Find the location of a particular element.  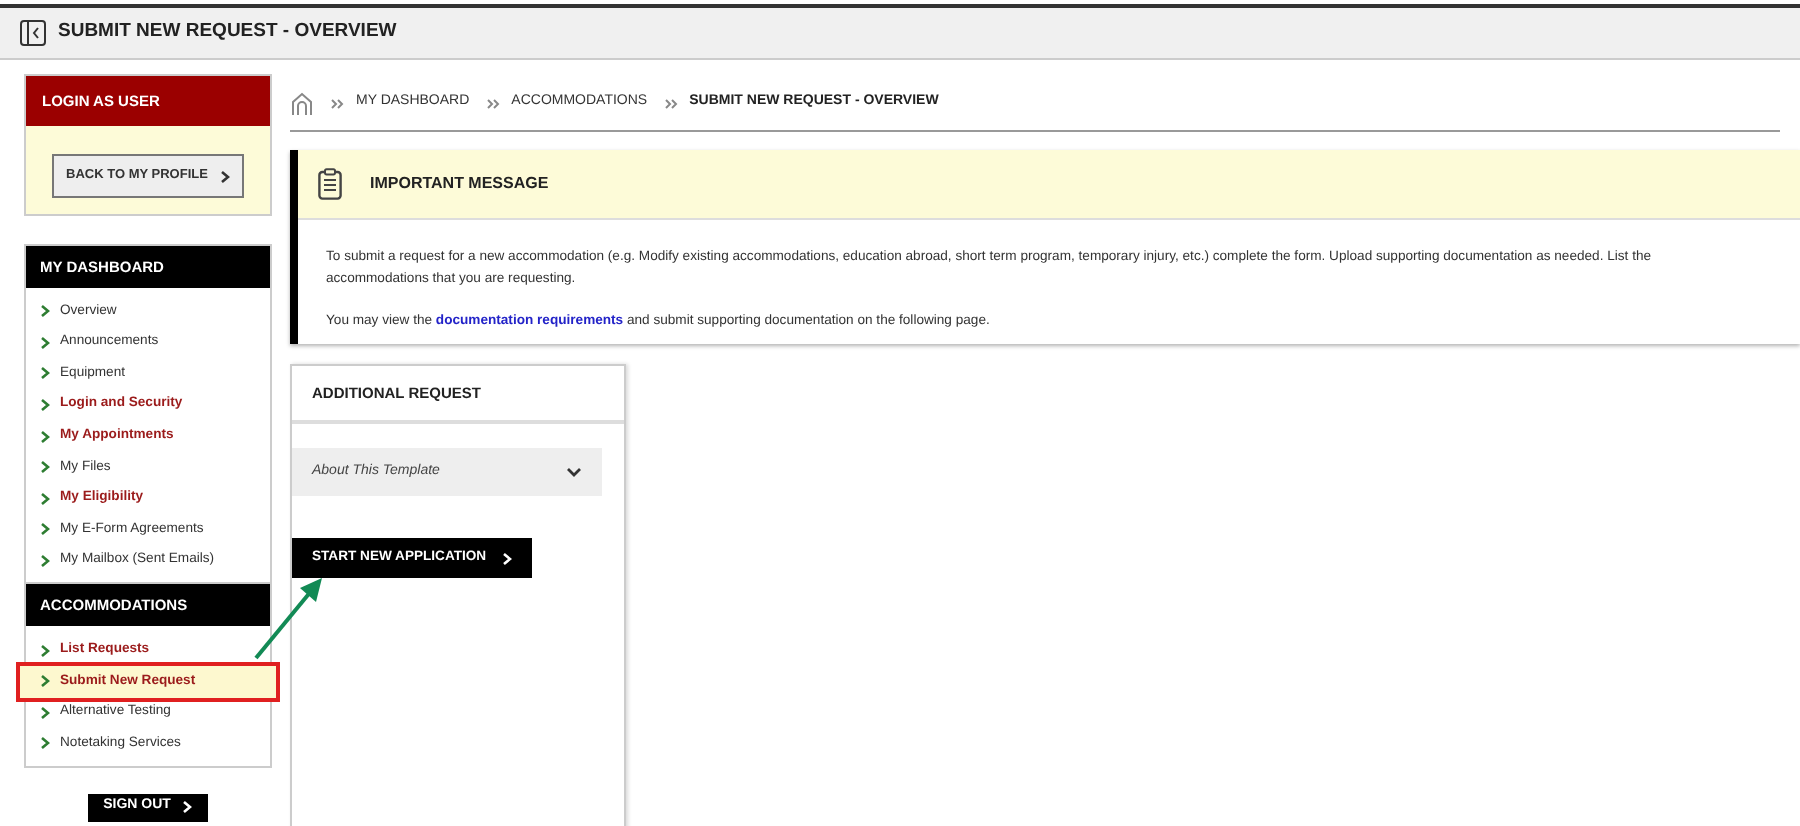

clipboard-icon is located at coordinates (330, 184).